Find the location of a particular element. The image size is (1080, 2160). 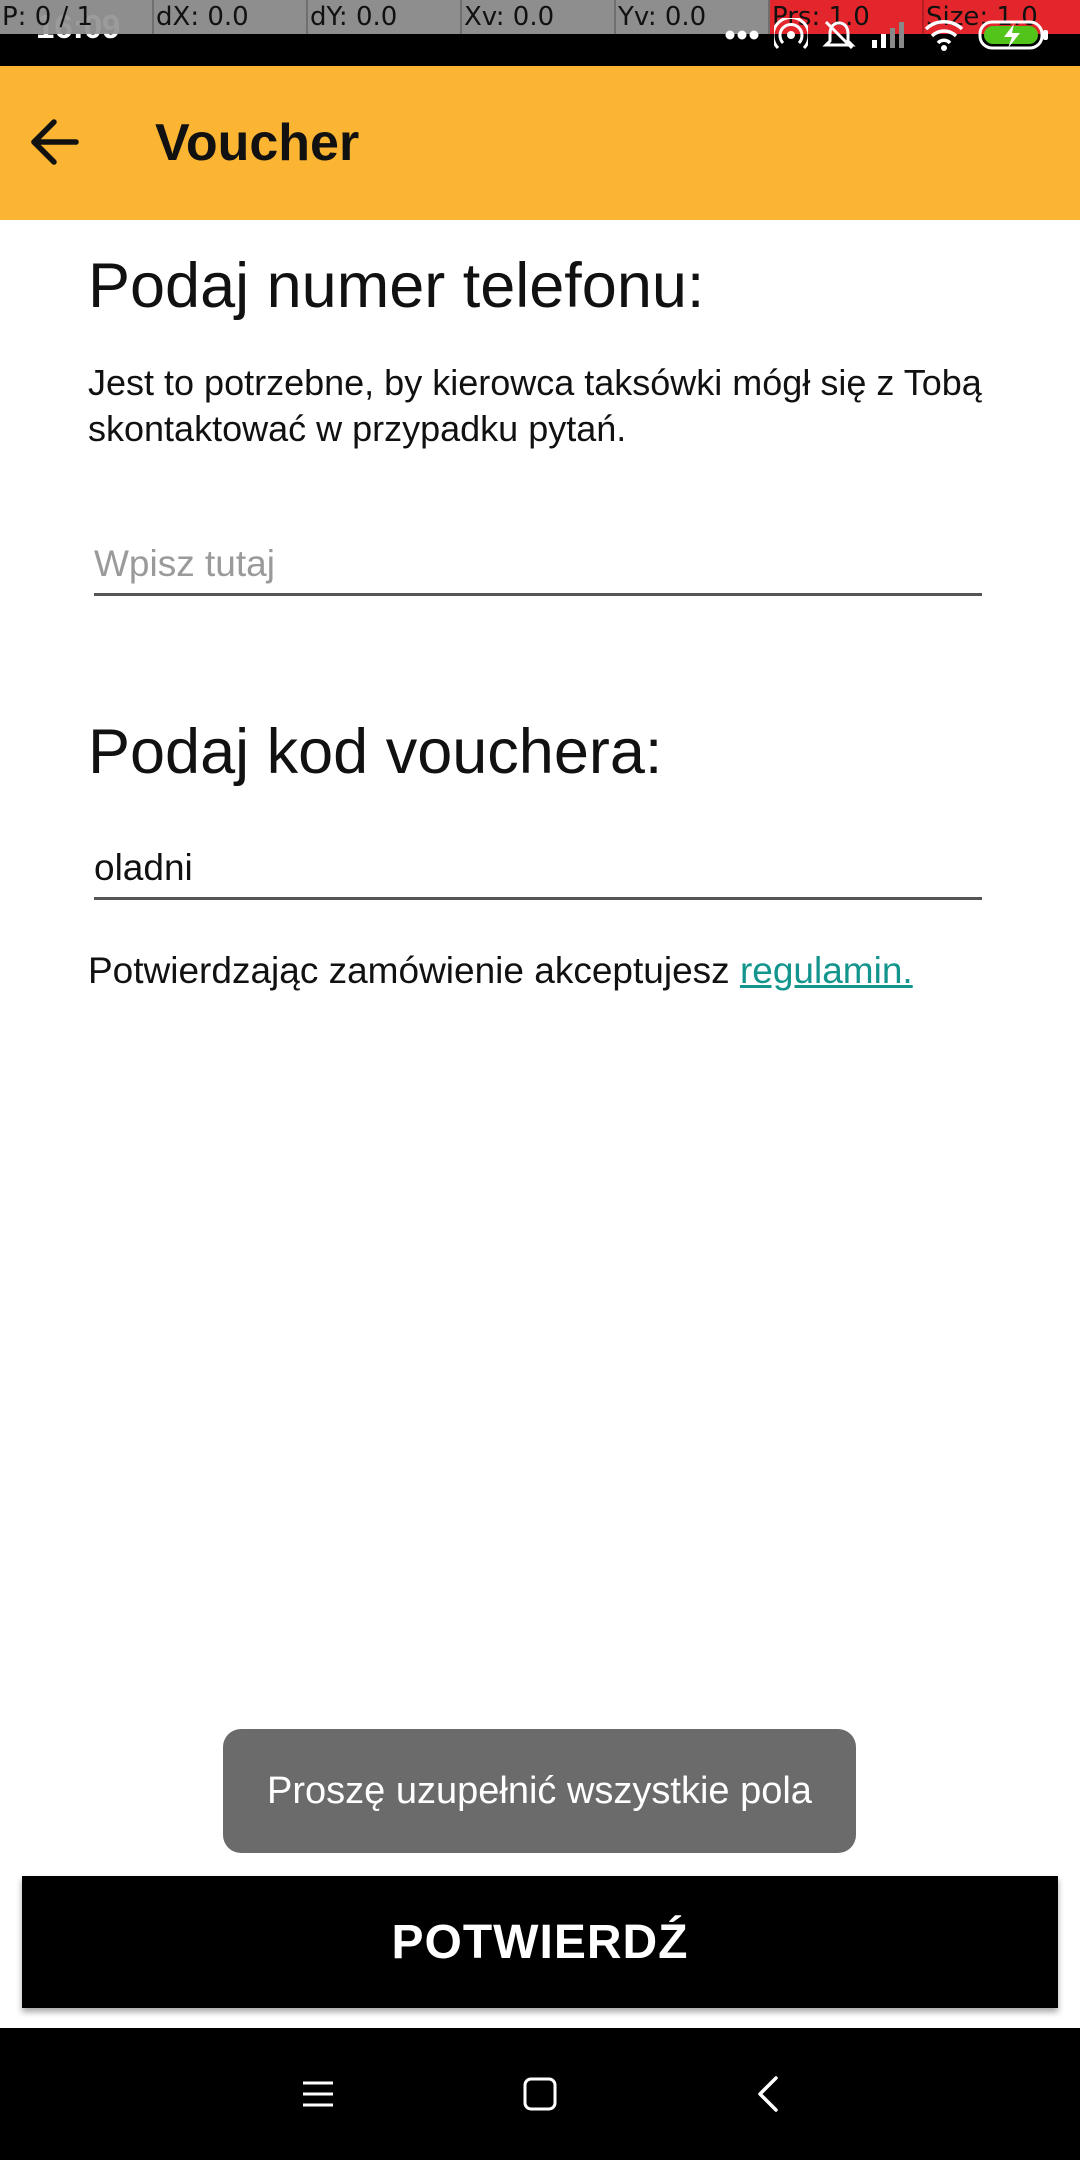

debug-xv: Xv: 0.0 is located at coordinates (539, 17).